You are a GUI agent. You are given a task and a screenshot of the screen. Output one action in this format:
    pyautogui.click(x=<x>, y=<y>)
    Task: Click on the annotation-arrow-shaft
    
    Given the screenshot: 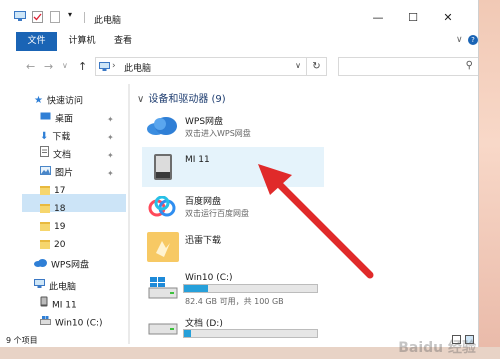 What is the action you would take?
    pyautogui.click(x=321, y=226)
    